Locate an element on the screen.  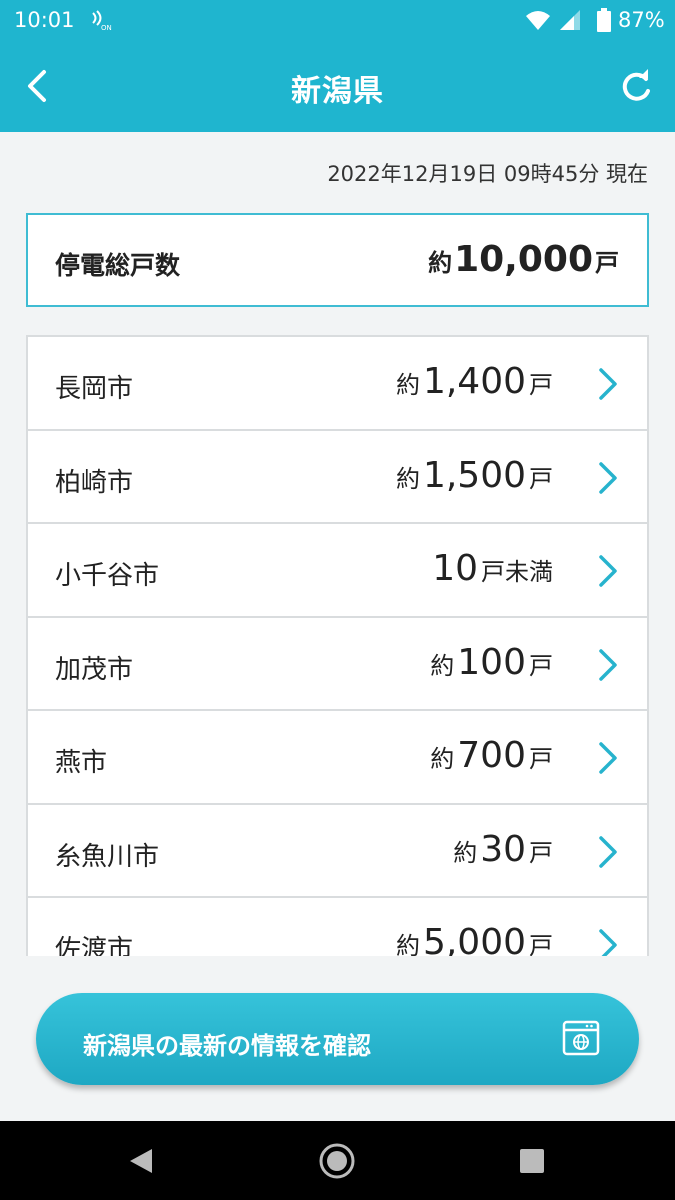
nfc-icon: ON is located at coordinates (102, 20).